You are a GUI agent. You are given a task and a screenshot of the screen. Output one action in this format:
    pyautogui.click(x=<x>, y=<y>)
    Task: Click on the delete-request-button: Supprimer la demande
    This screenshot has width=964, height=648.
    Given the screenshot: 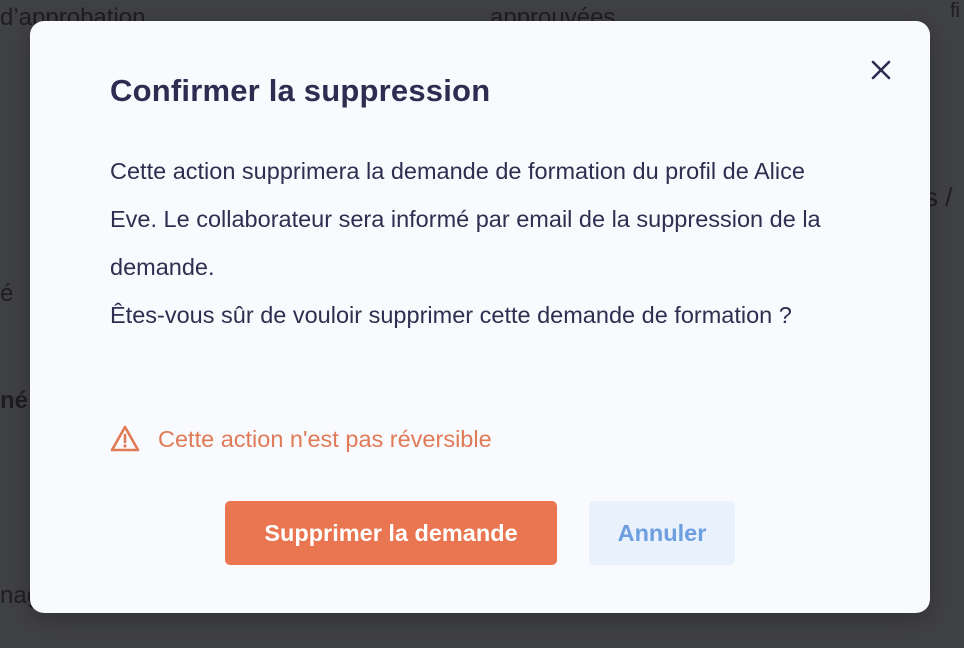 What is the action you would take?
    pyautogui.click(x=391, y=533)
    